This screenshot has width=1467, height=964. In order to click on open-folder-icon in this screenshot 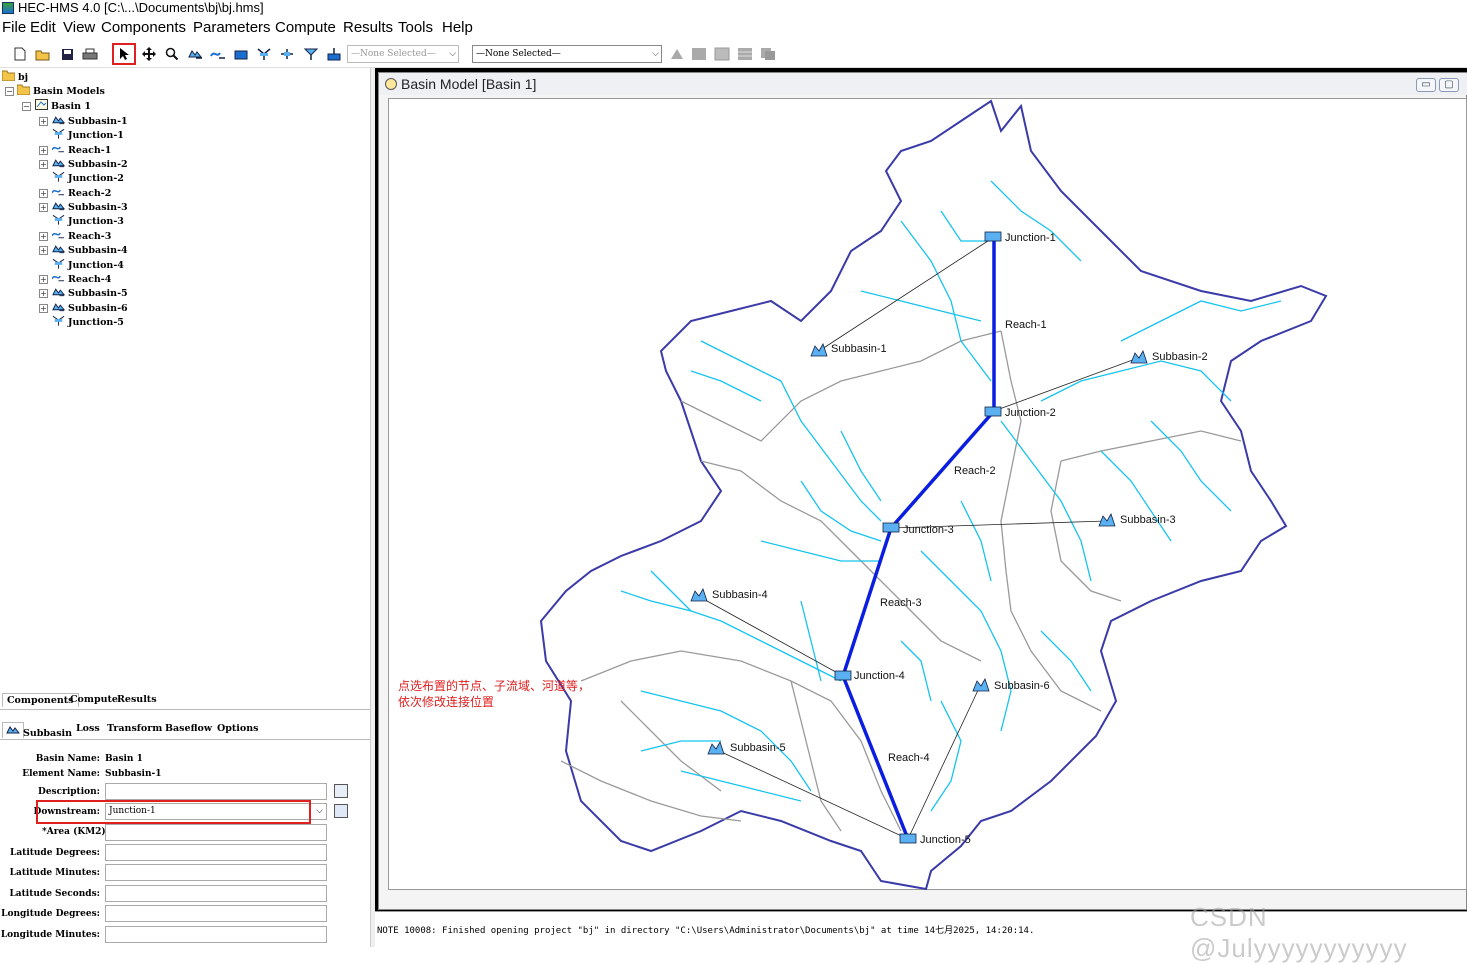, I will do `click(43, 54)`.